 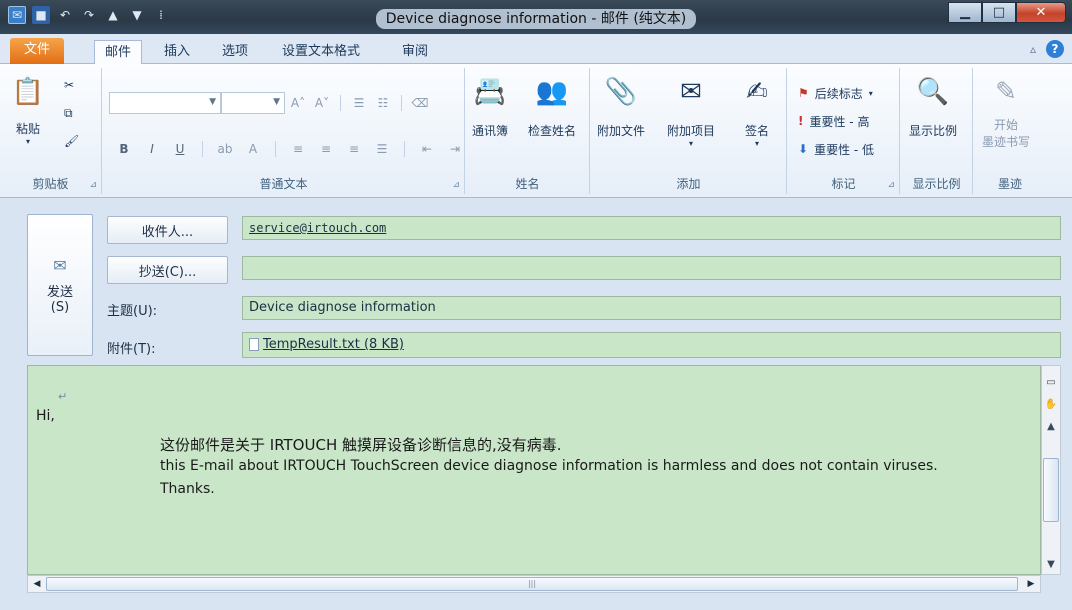 I want to click on basic-text-launcher-icon: ⊿, so click(x=456, y=185).